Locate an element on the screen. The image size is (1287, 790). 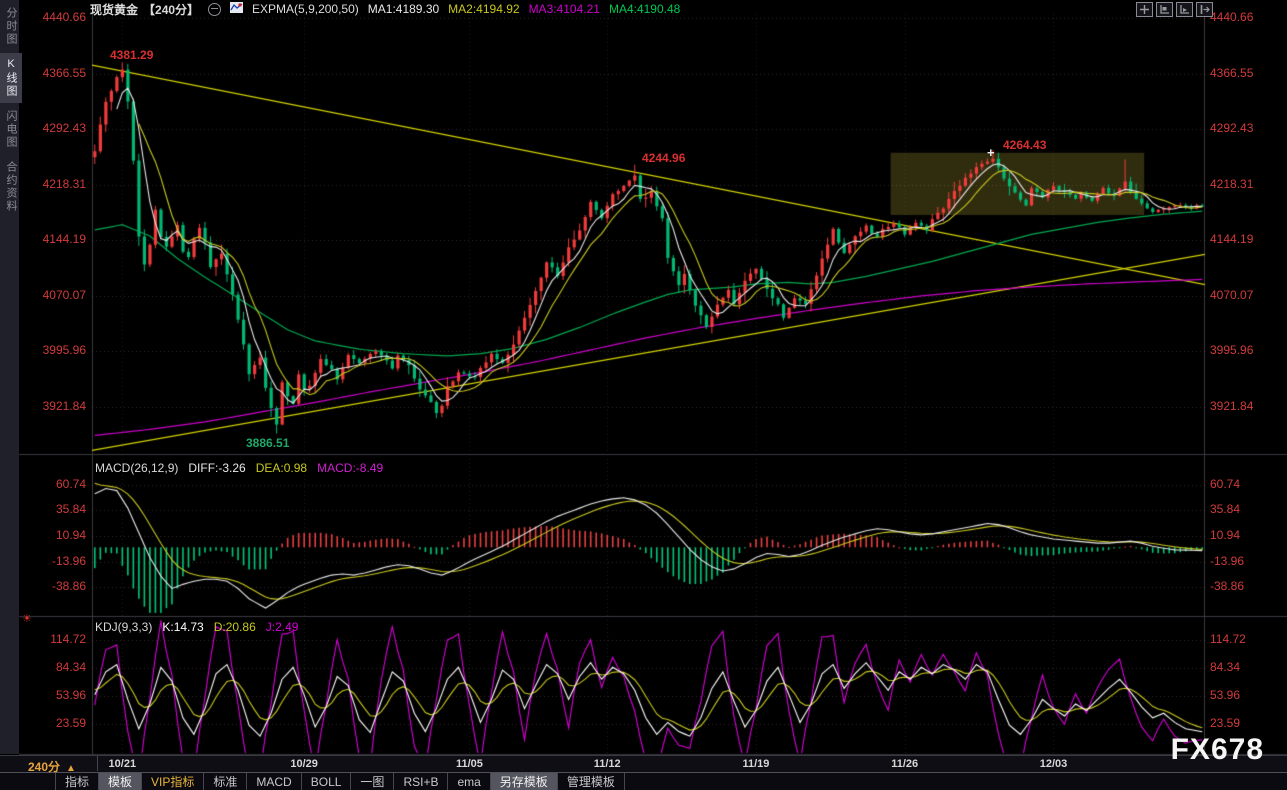
sidebar-item-2: 闪电图 is located at coordinates (11, 129).